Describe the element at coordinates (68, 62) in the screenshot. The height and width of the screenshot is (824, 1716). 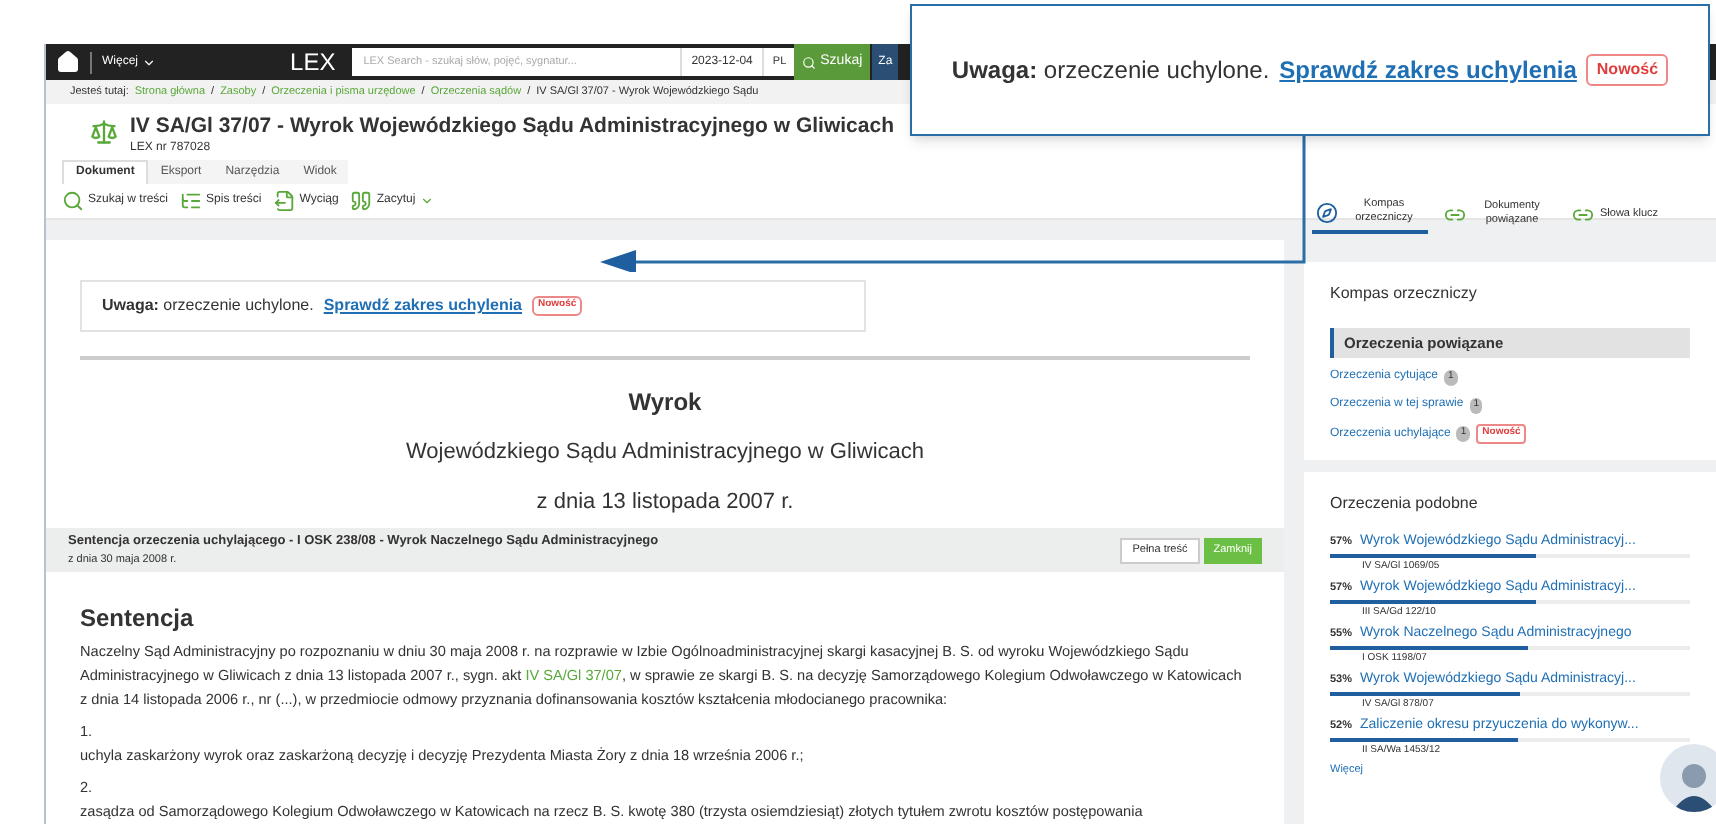
I see `home-icon` at that location.